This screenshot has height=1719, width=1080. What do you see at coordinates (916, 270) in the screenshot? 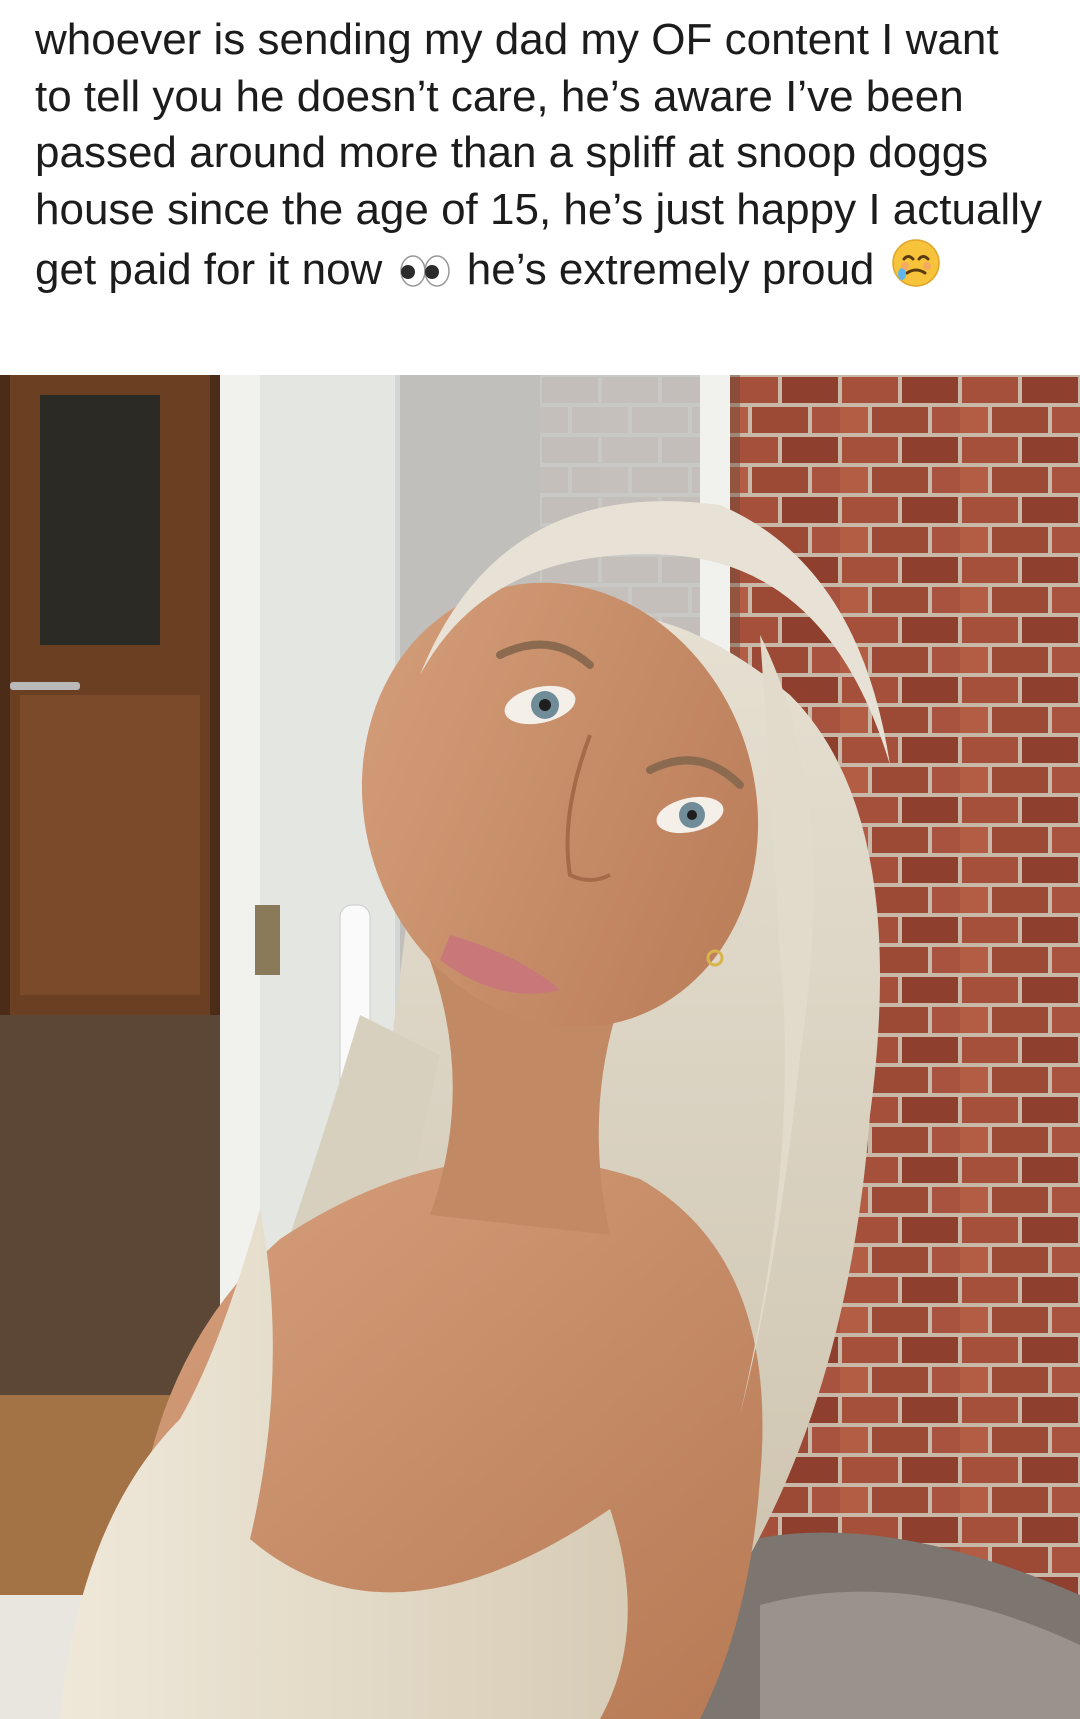
I see `face-holding-back-tears-emoji` at bounding box center [916, 270].